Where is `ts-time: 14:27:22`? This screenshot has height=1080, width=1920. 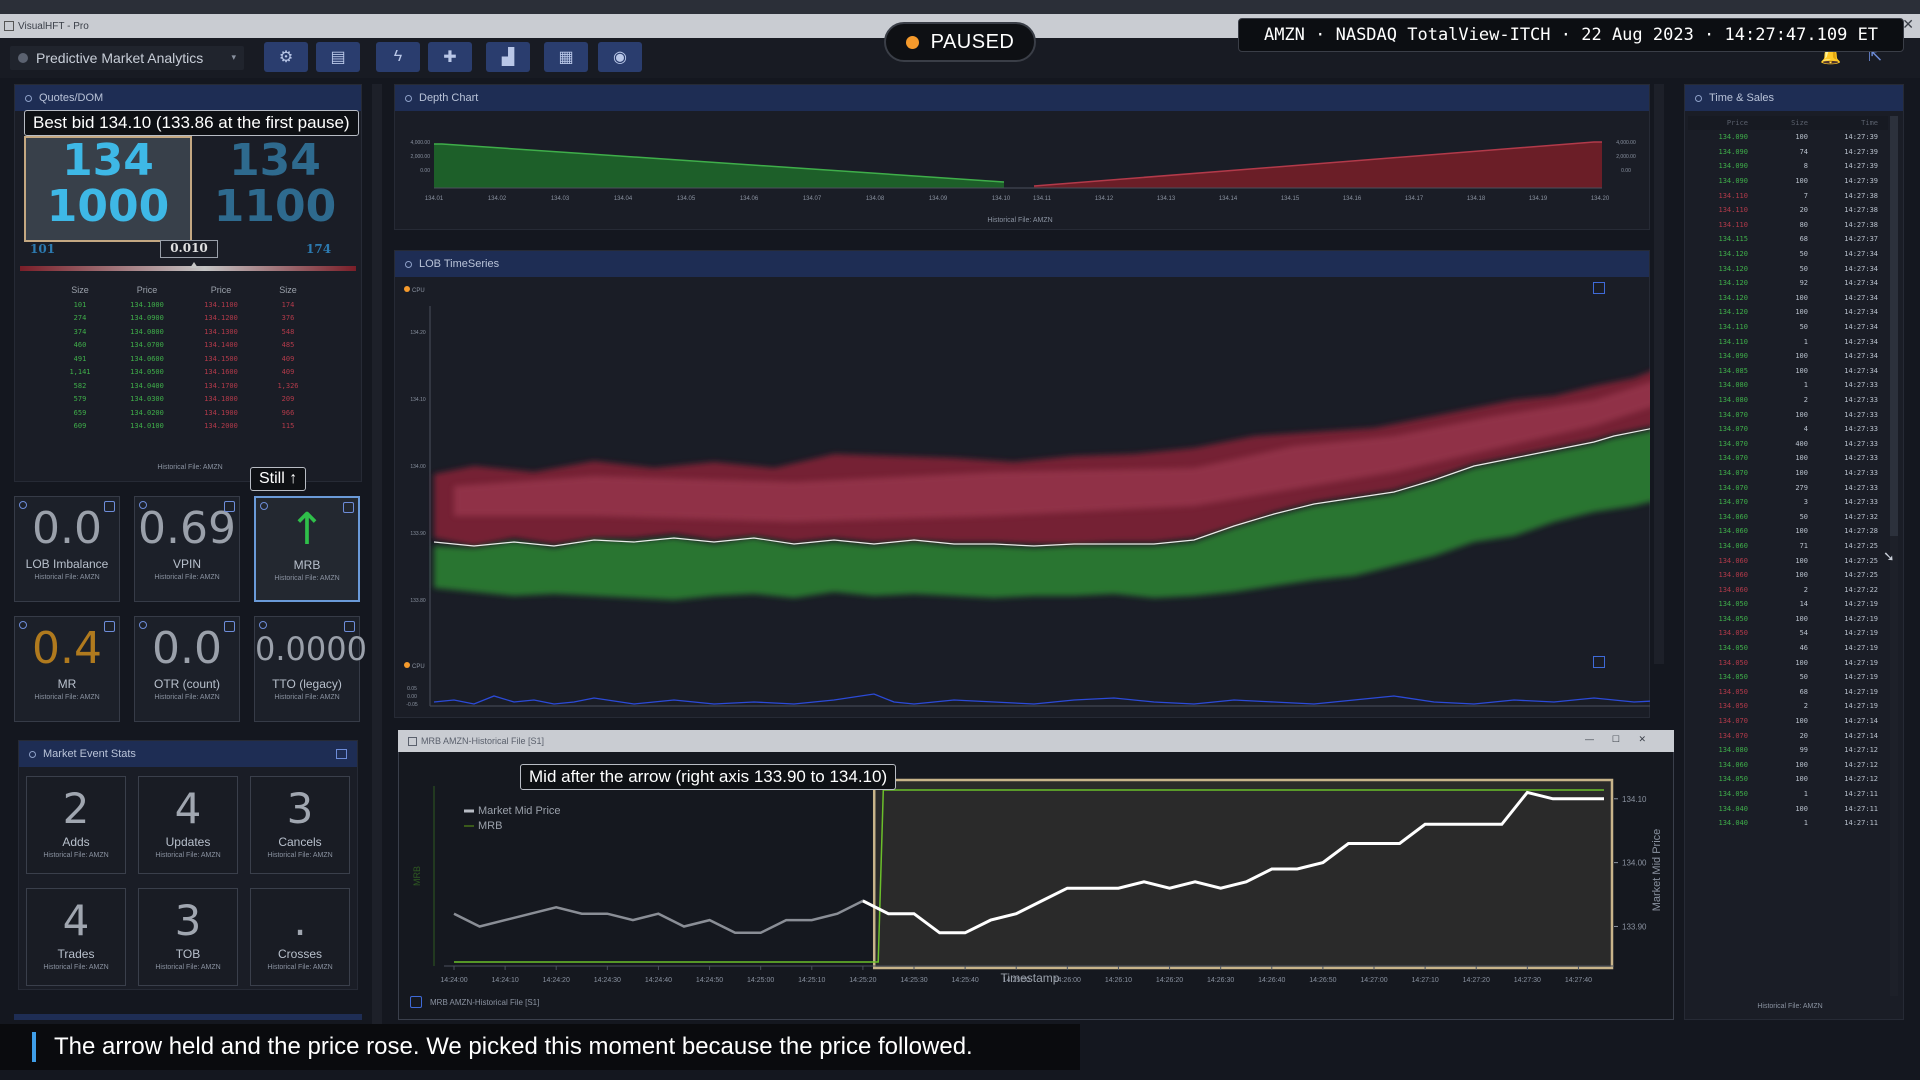
ts-time: 14:27:22 is located at coordinates (1861, 589).